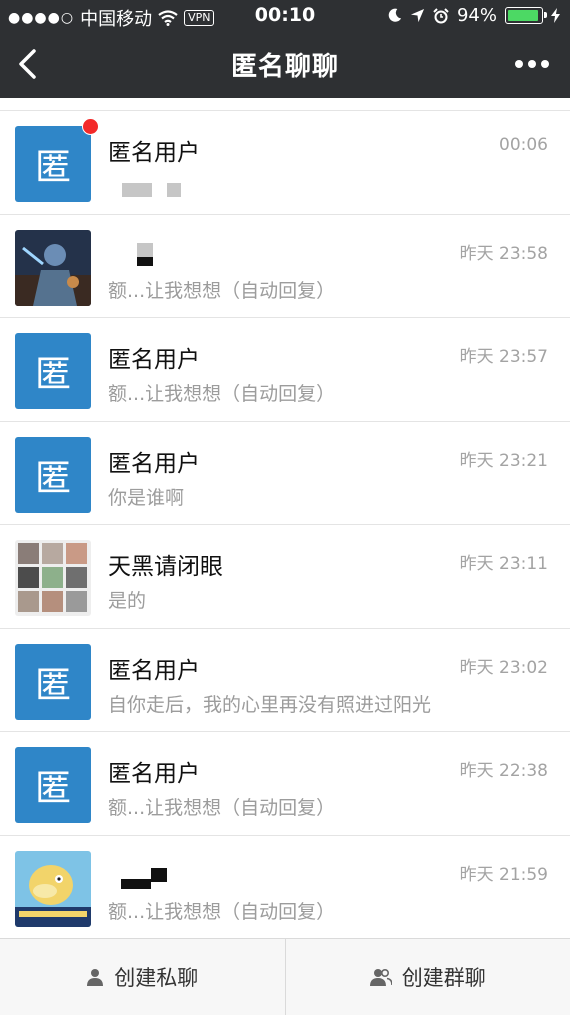 This screenshot has width=570, height=1015. I want to click on chat-last-message: 自你走后，我的心里再没有照进过阳光, so click(270, 704).